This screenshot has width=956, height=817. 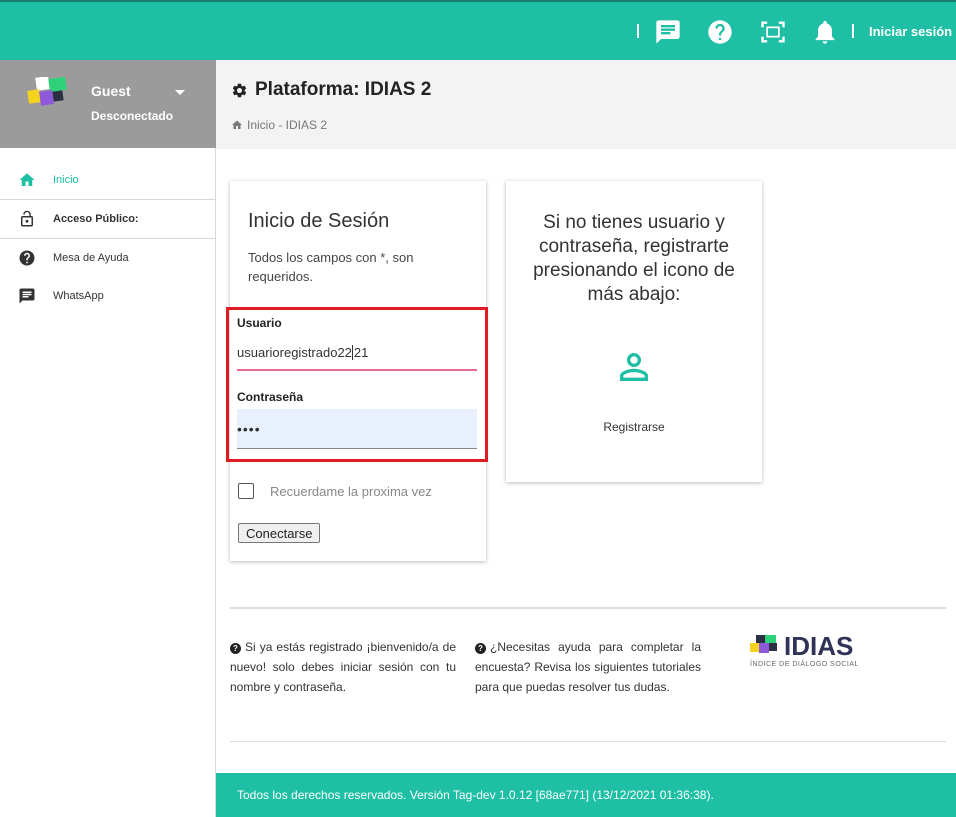 What do you see at coordinates (294, 352) in the screenshot?
I see `username-value-start: usuarioregistrado22` at bounding box center [294, 352].